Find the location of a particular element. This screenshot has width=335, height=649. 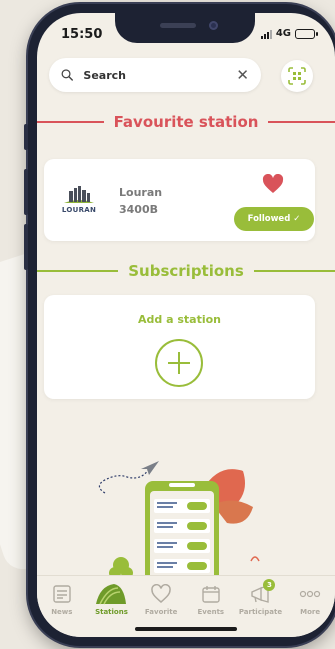

station-code: 3400B is located at coordinates (138, 209).